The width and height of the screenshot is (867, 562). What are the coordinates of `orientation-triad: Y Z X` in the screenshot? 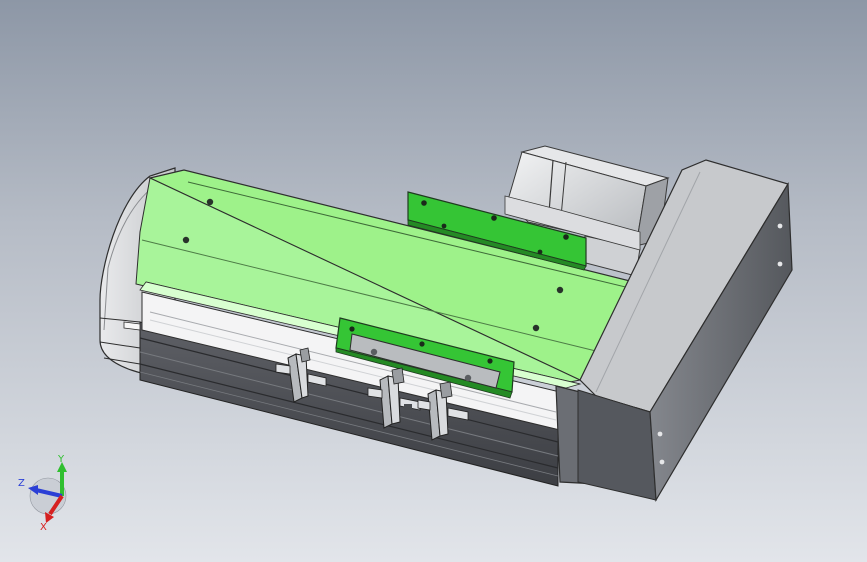 It's located at (42, 493).